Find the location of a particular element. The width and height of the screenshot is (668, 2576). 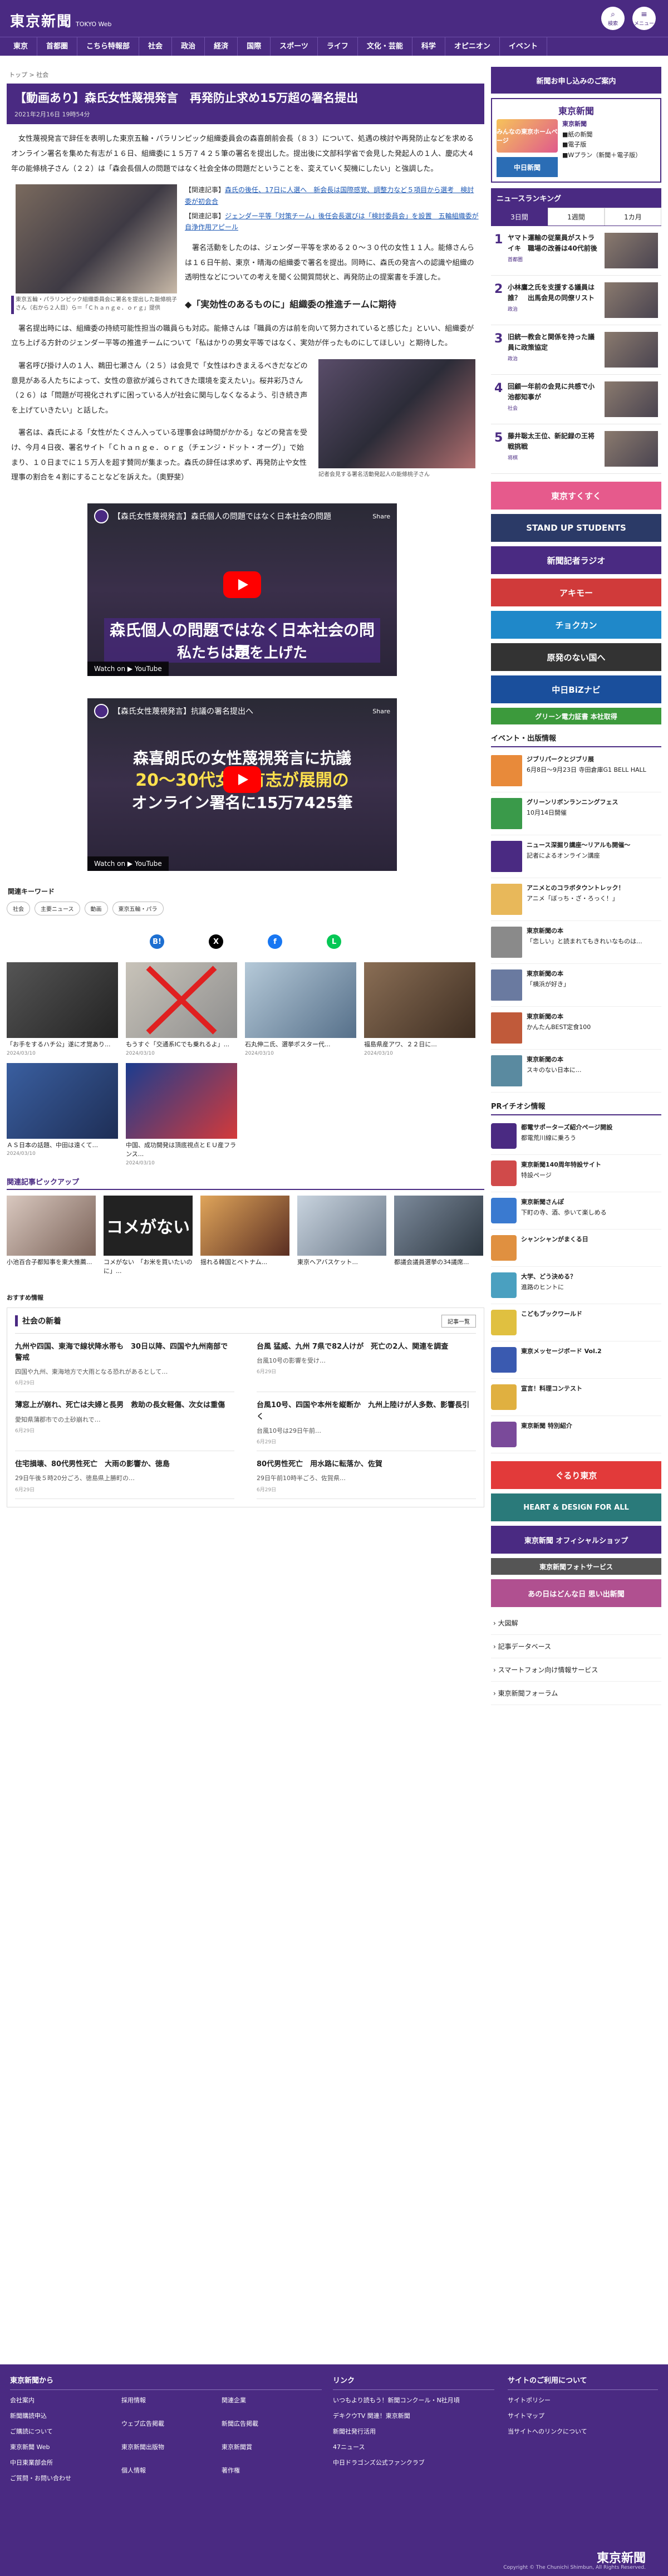

sidebar-link: › 大図解 is located at coordinates (576, 1623).